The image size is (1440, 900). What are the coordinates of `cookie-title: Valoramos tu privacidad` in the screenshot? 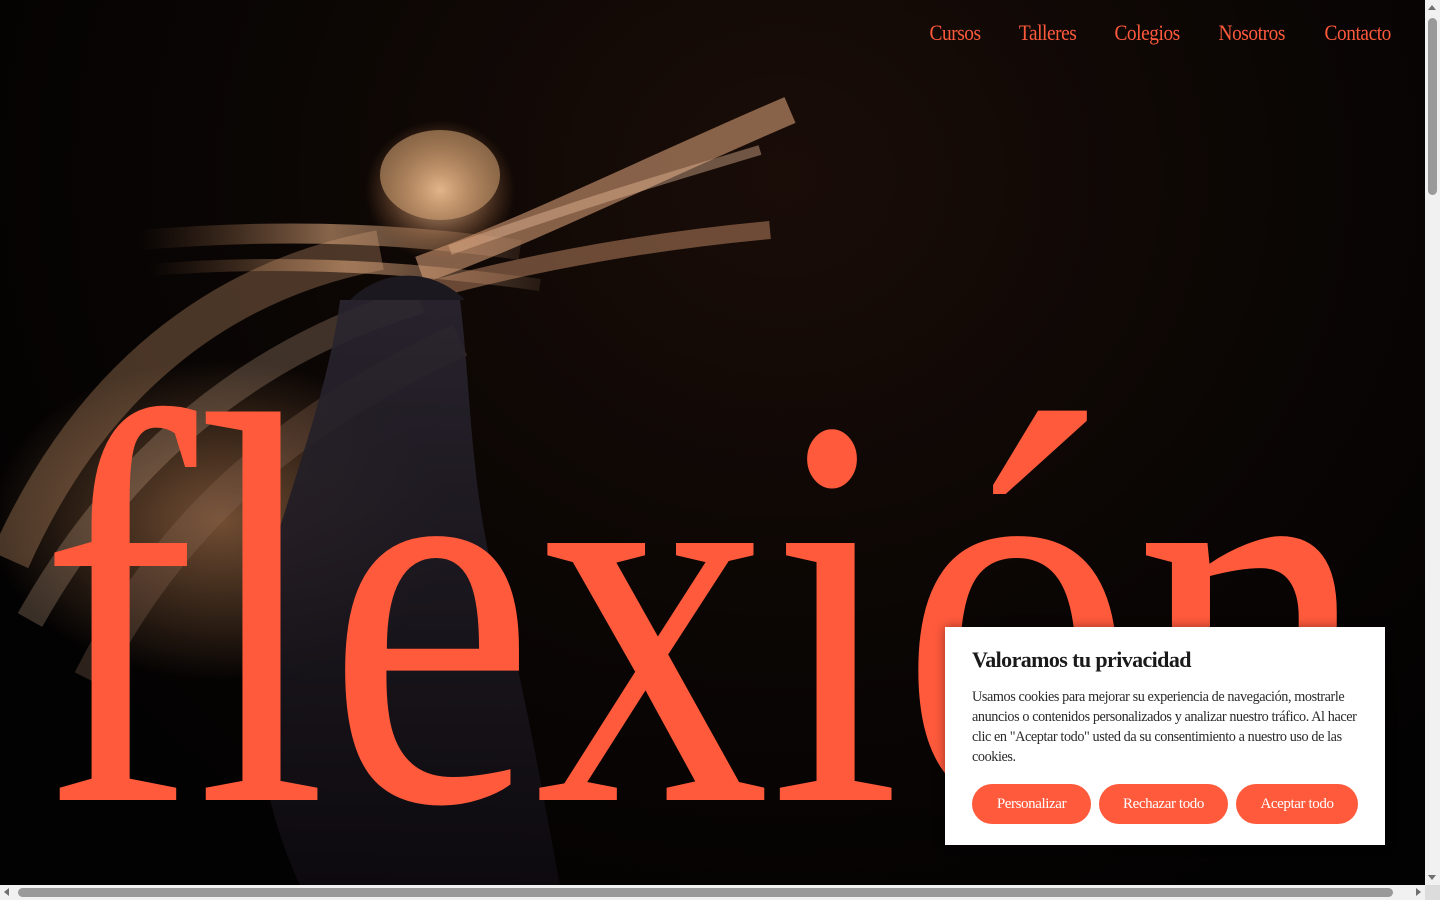 It's located at (1081, 659).